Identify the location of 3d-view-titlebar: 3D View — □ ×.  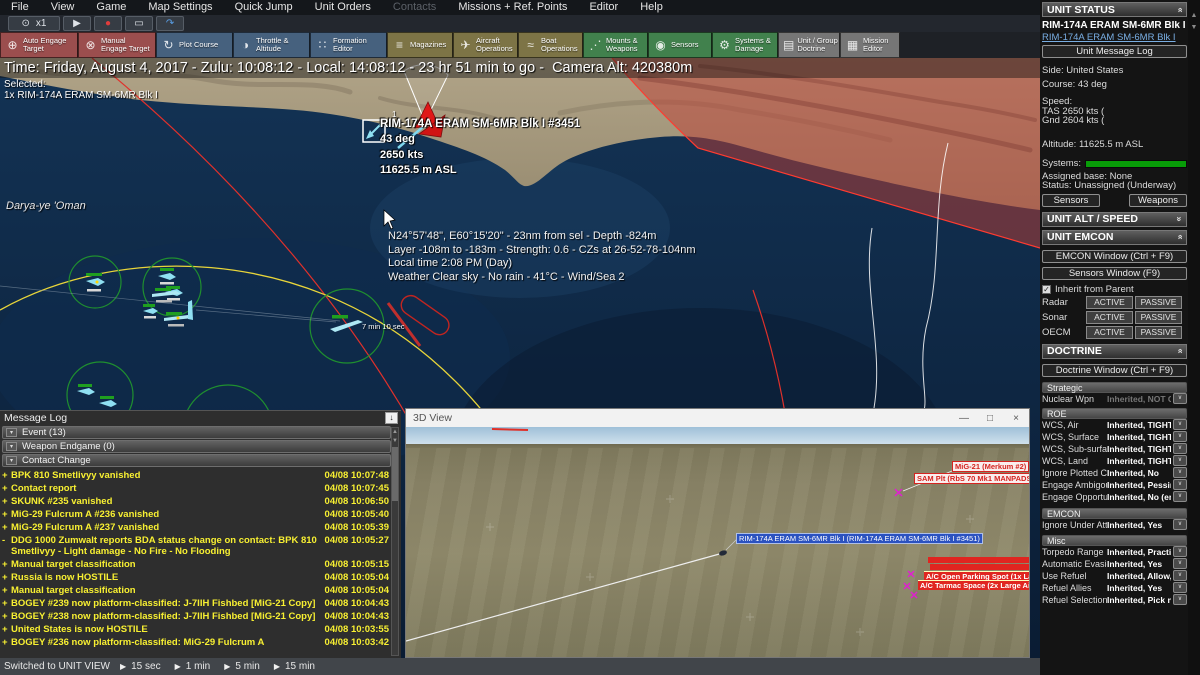
(717, 418).